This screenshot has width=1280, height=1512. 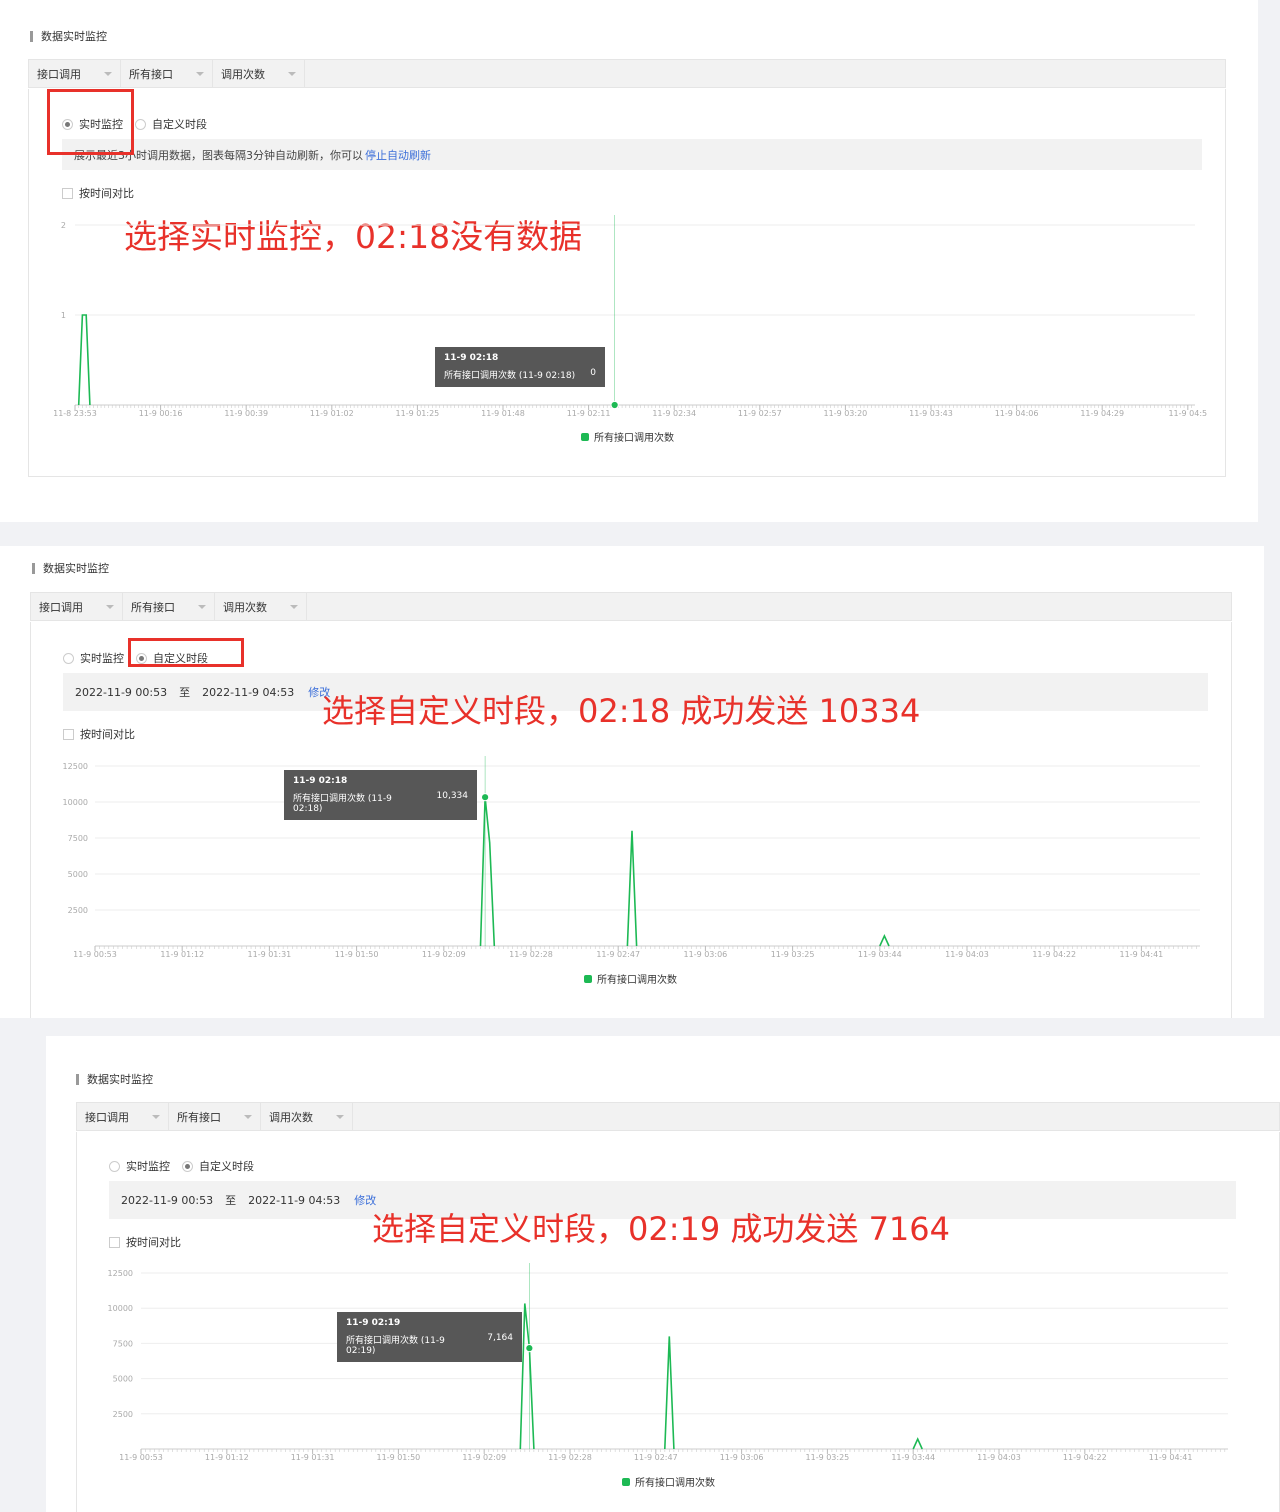 I want to click on y-tick-label: 2, so click(x=63, y=225).